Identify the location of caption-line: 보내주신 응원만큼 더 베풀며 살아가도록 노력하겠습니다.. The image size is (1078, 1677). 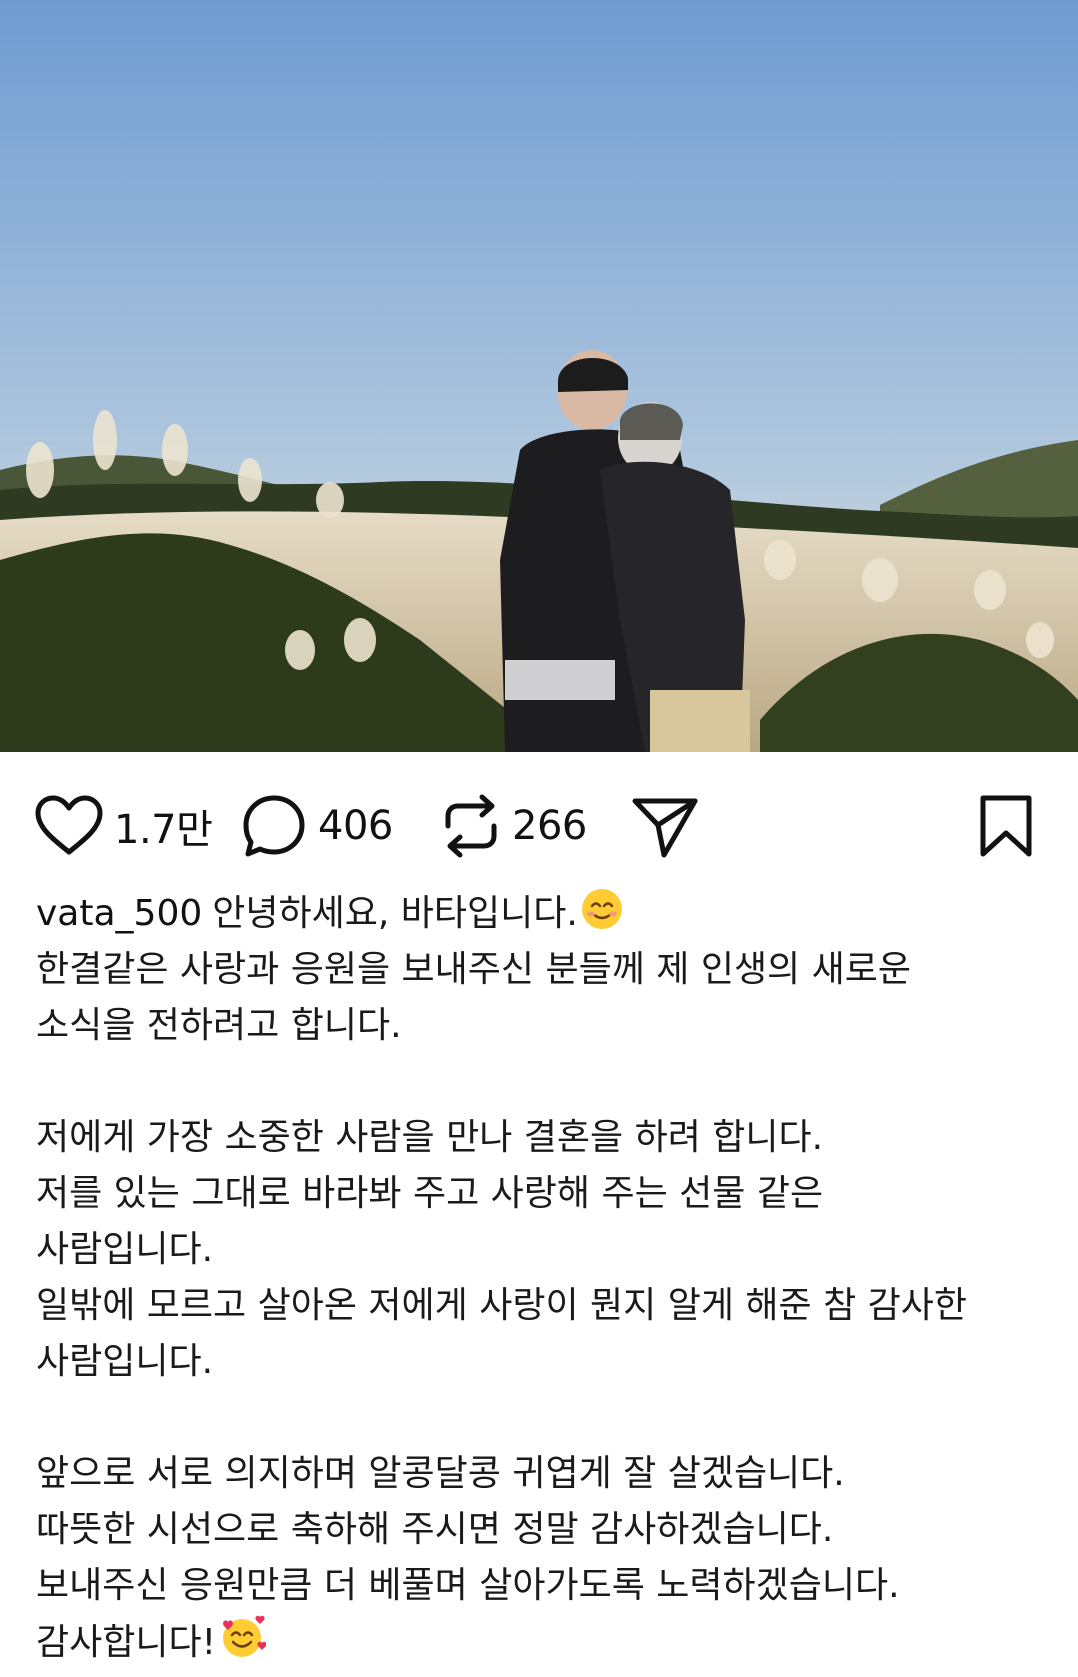
(468, 1585).